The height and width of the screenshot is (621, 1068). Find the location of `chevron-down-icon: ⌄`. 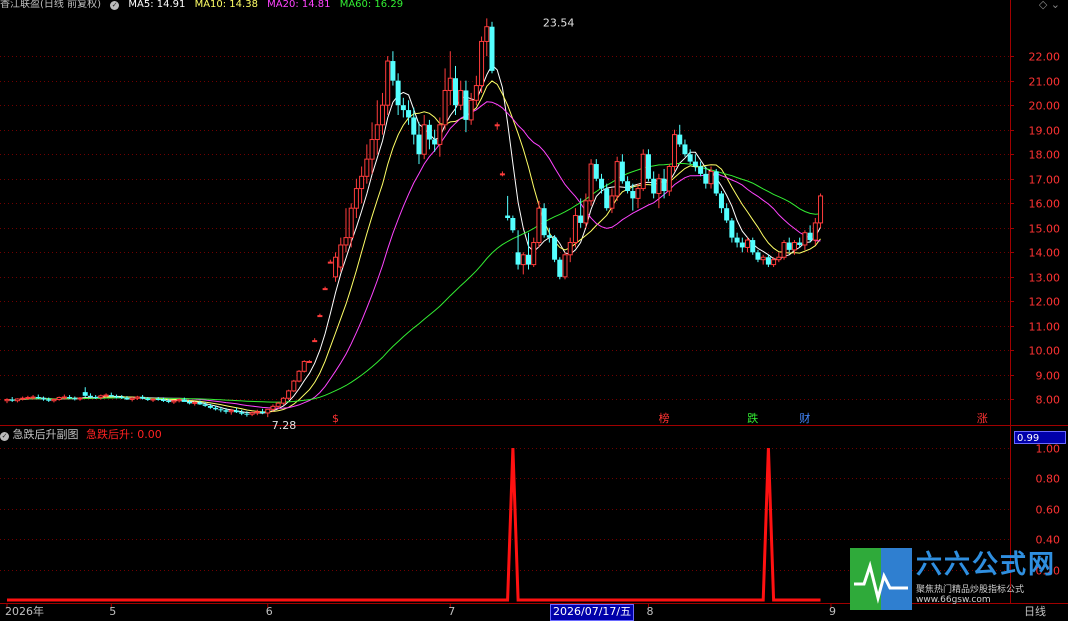

chevron-down-icon: ⌄ is located at coordinates (1055, 5).